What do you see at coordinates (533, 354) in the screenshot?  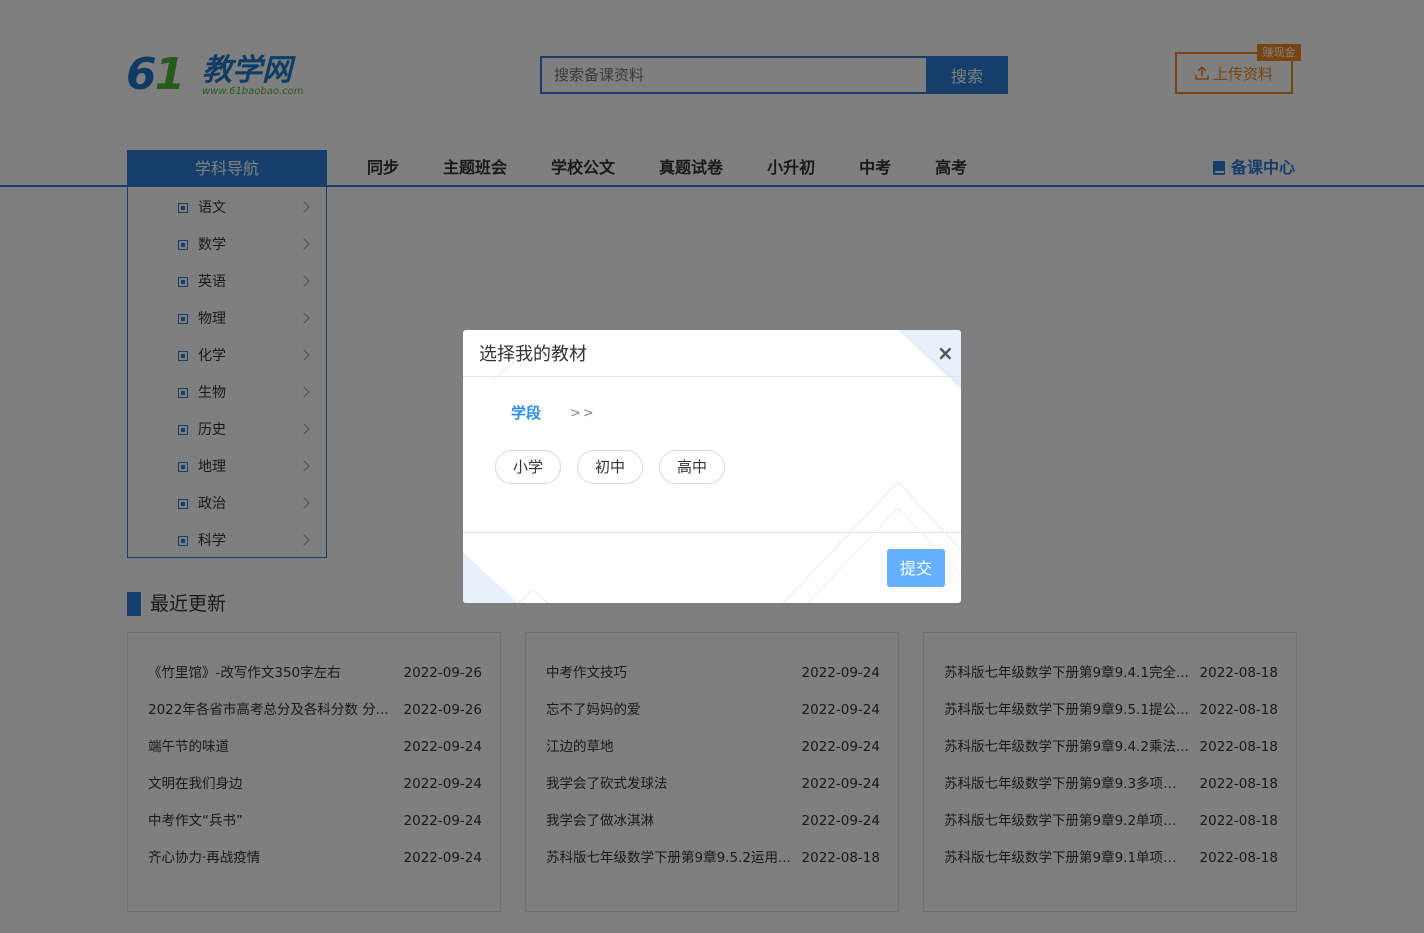 I see `modal-title: 选择我的教材` at bounding box center [533, 354].